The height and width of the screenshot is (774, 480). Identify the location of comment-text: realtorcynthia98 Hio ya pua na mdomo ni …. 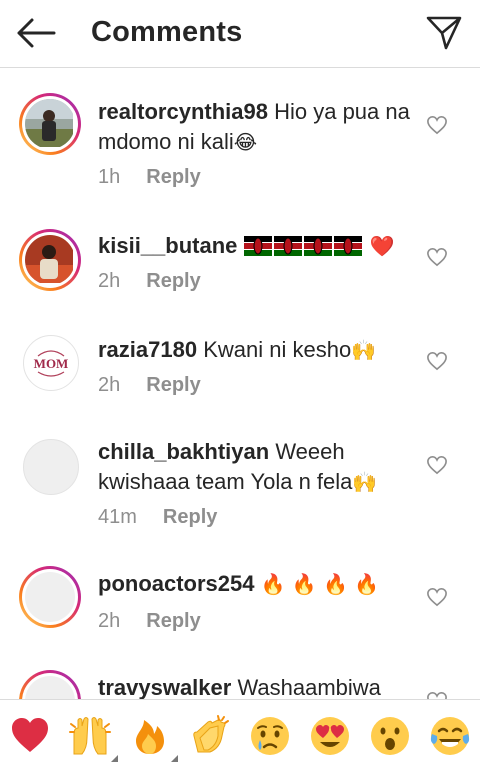
(257, 127).